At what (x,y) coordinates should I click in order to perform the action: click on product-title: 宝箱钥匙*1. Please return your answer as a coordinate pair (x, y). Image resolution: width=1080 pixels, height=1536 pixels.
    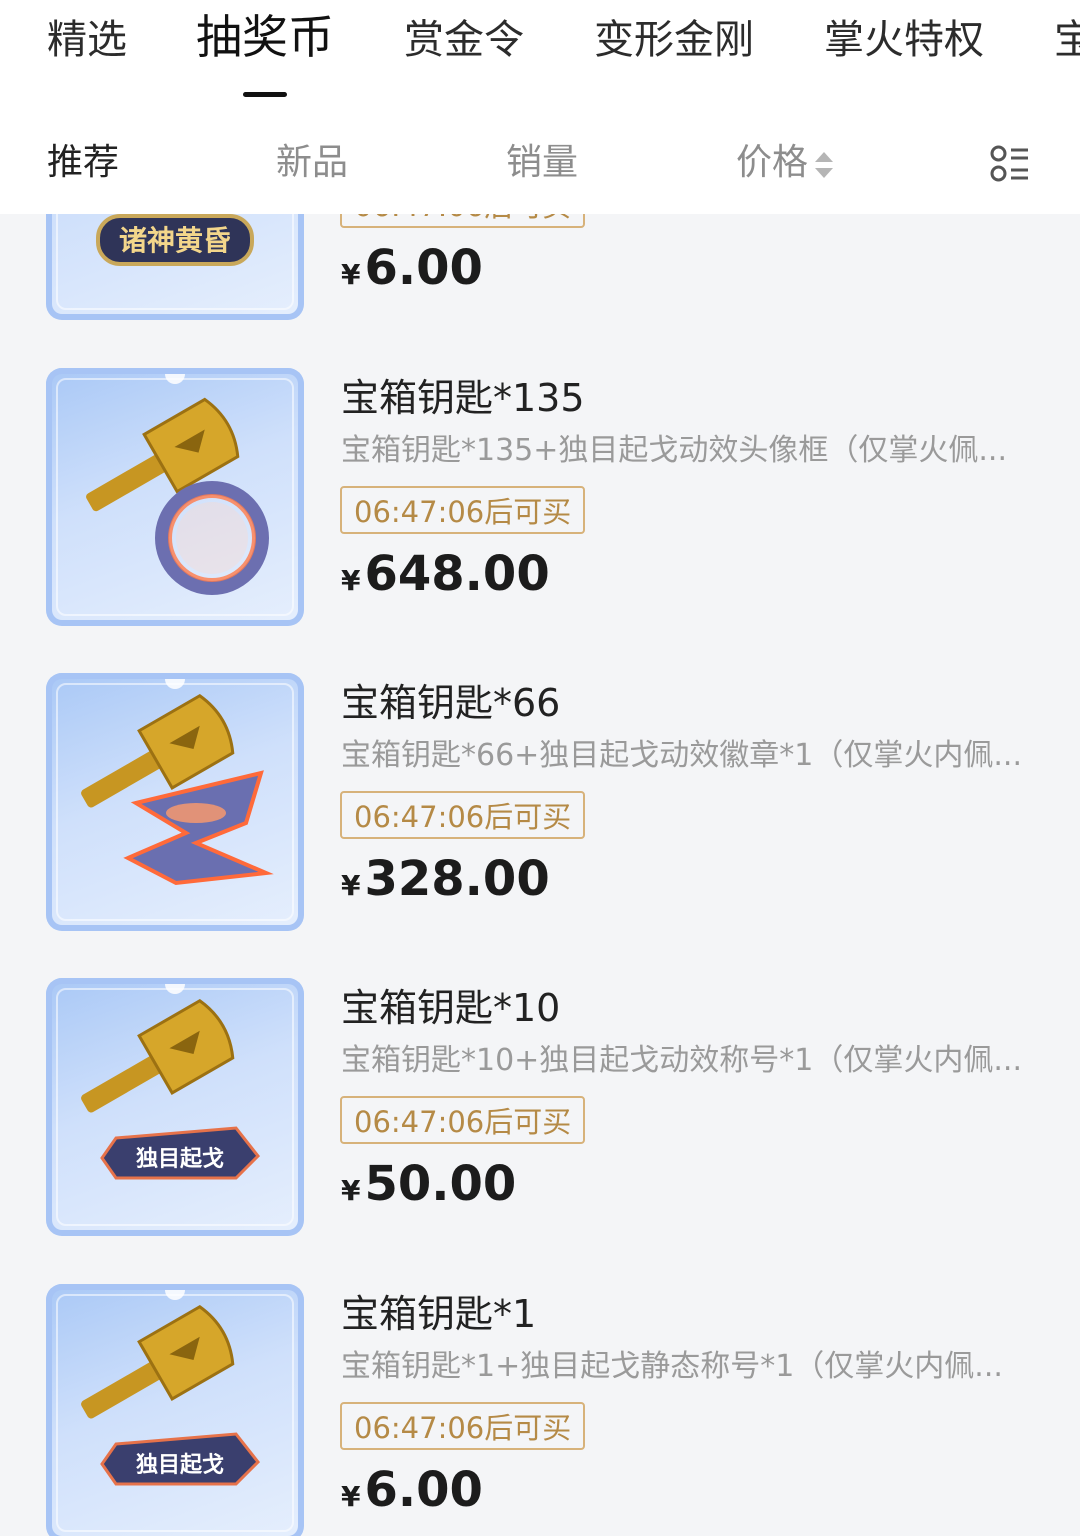
    Looking at the image, I should click on (439, 1314).